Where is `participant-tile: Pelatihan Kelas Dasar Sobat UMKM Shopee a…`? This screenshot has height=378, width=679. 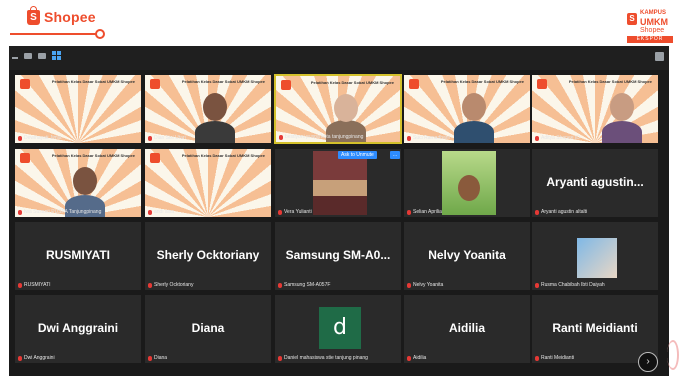 participant-tile: Pelatihan Kelas Dasar Sobat UMKM Shopee a… is located at coordinates (208, 183).